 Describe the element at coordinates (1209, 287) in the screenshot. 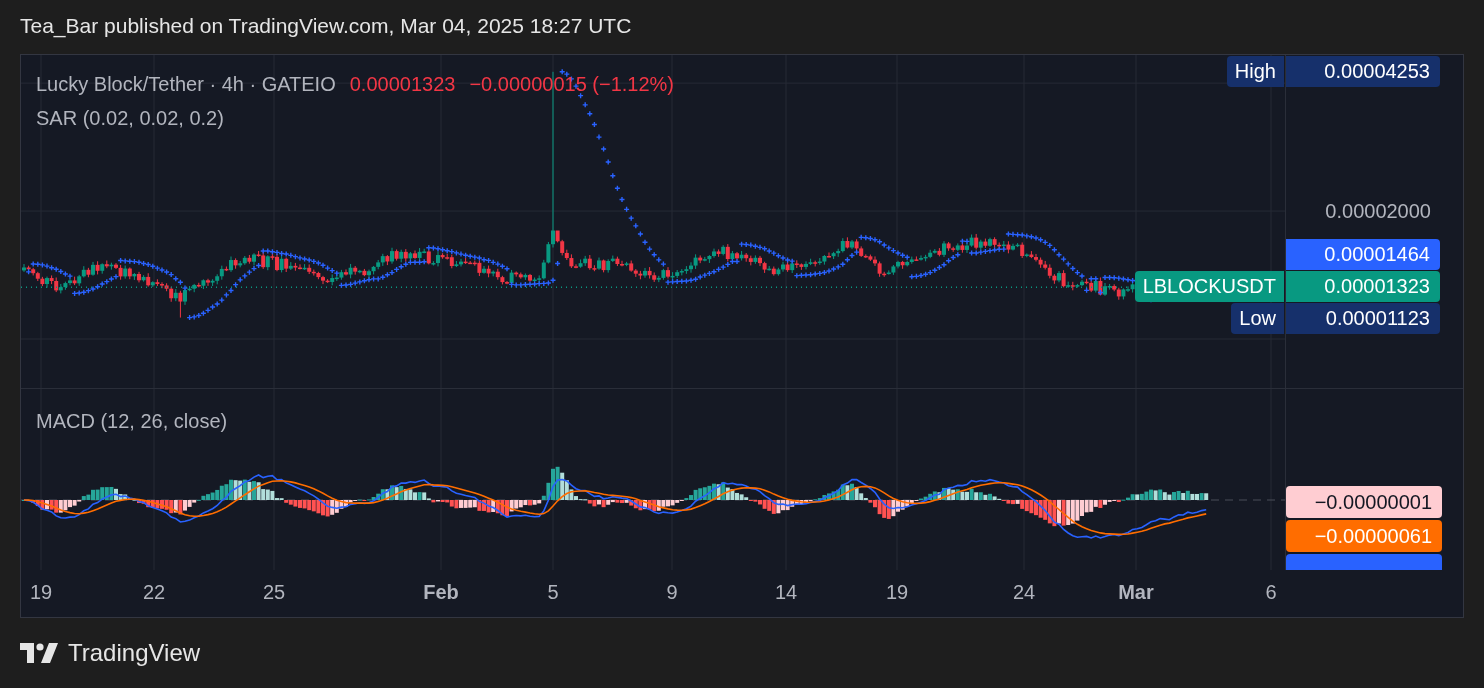

I see `tag-label: LBLOCKUSDT` at that location.